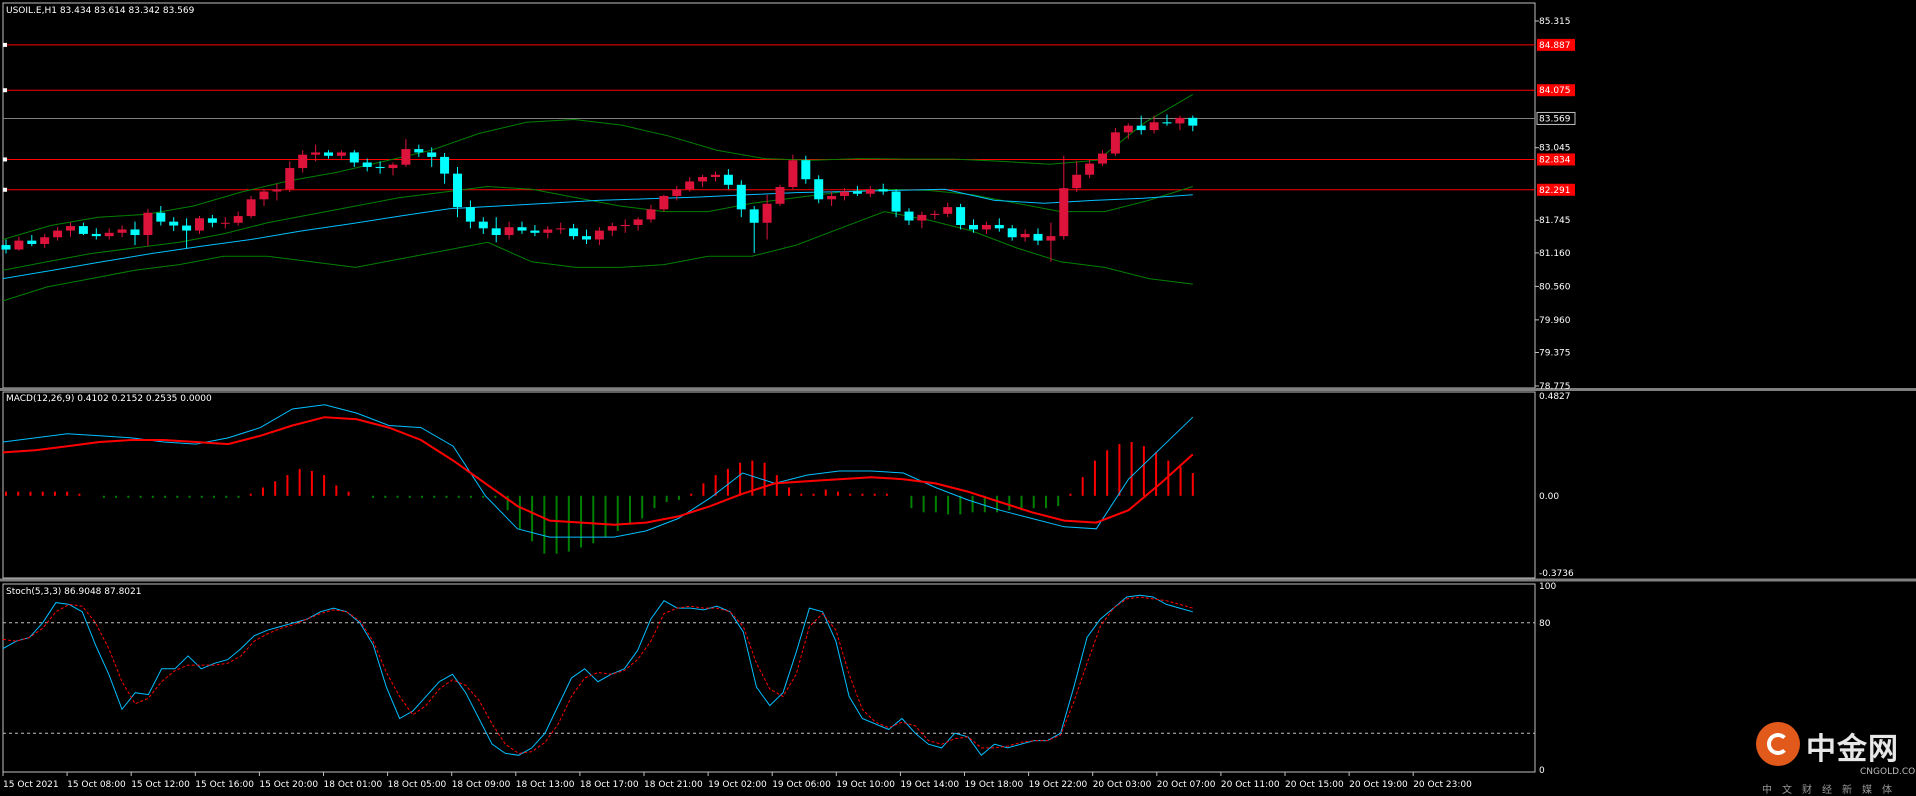 This screenshot has height=796, width=1916. What do you see at coordinates (1555, 254) in the screenshot?
I see `price-axis-label: 81.160` at bounding box center [1555, 254].